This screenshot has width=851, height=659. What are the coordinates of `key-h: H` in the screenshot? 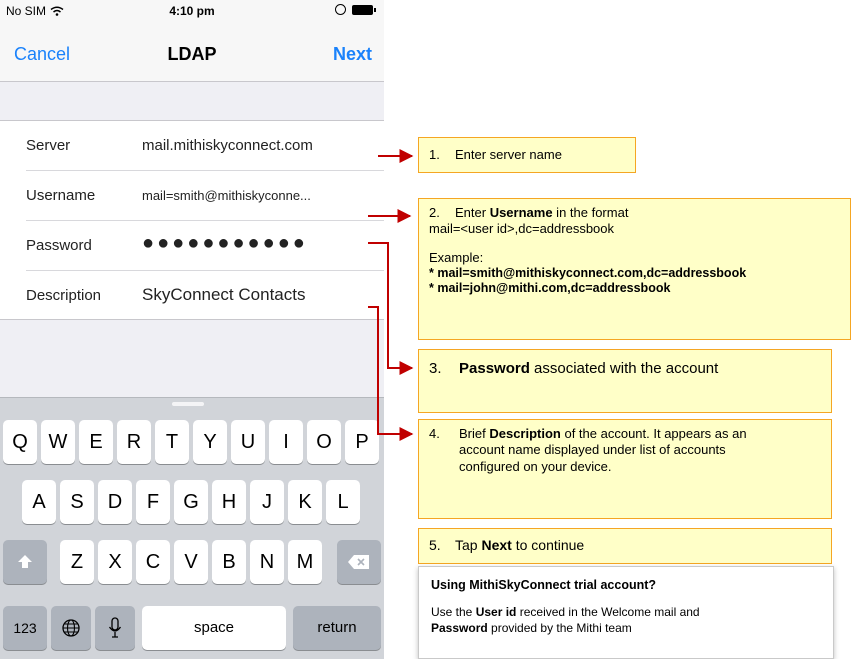 It's located at (229, 502).